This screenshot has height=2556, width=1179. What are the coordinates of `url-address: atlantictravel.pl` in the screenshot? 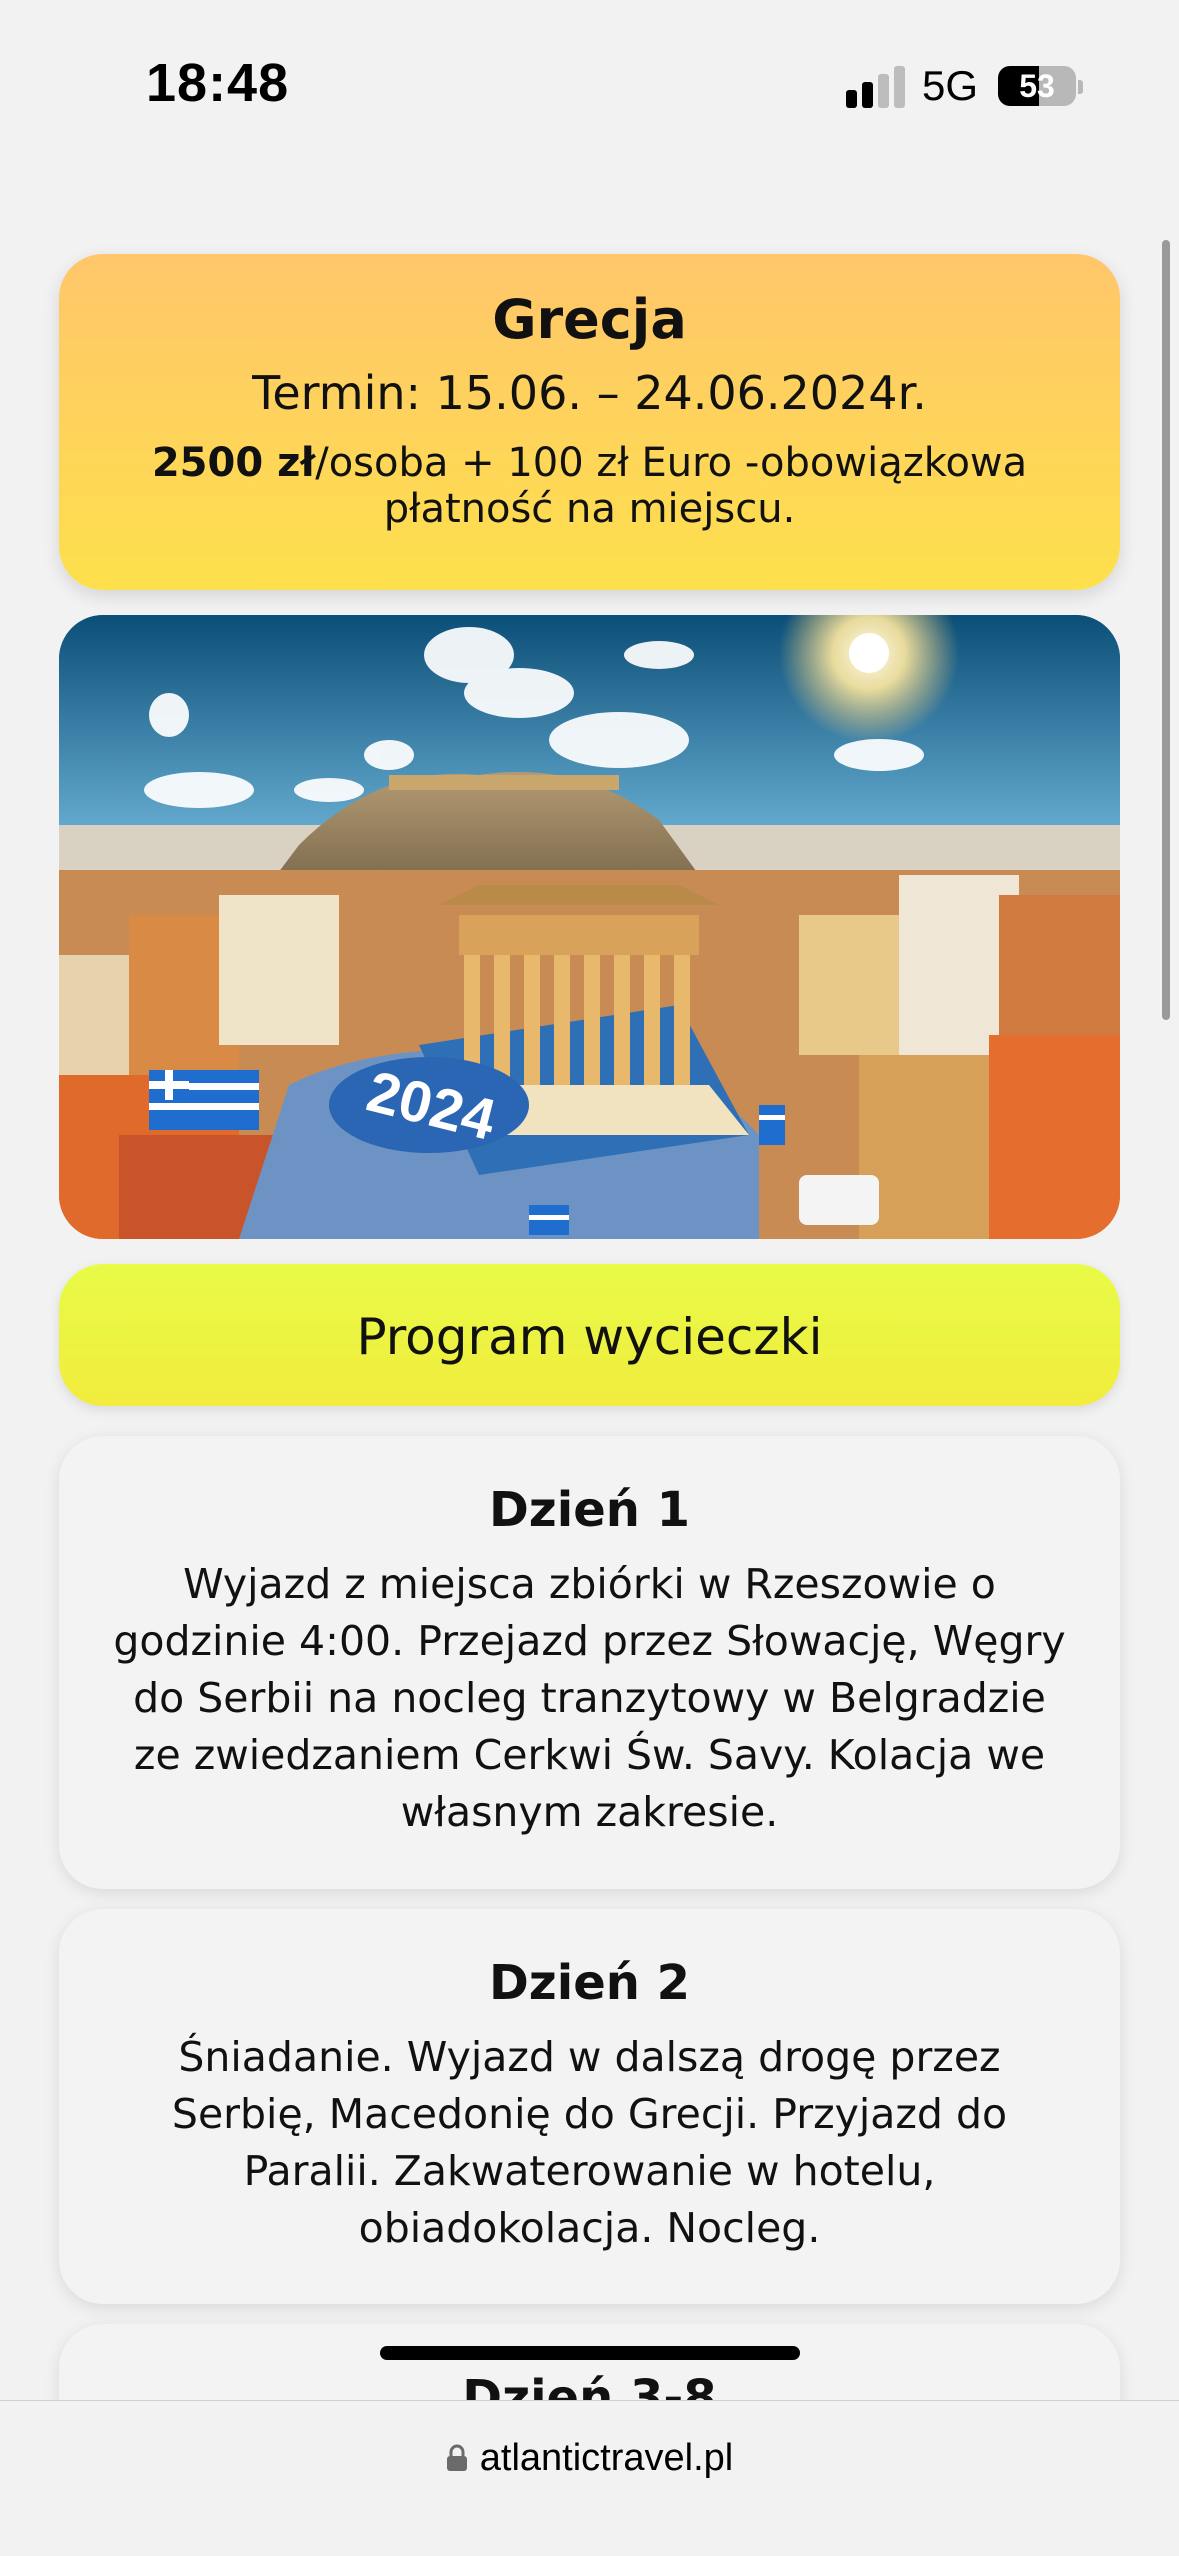 It's located at (589, 2458).